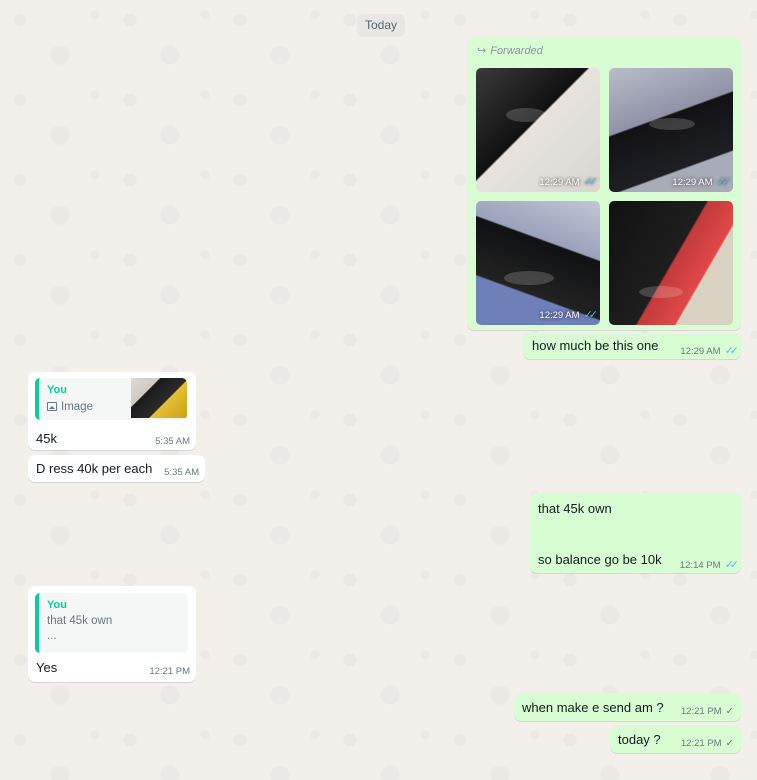 The width and height of the screenshot is (757, 780). Describe the element at coordinates (159, 398) in the screenshot. I see `quote-thumbnail` at that location.